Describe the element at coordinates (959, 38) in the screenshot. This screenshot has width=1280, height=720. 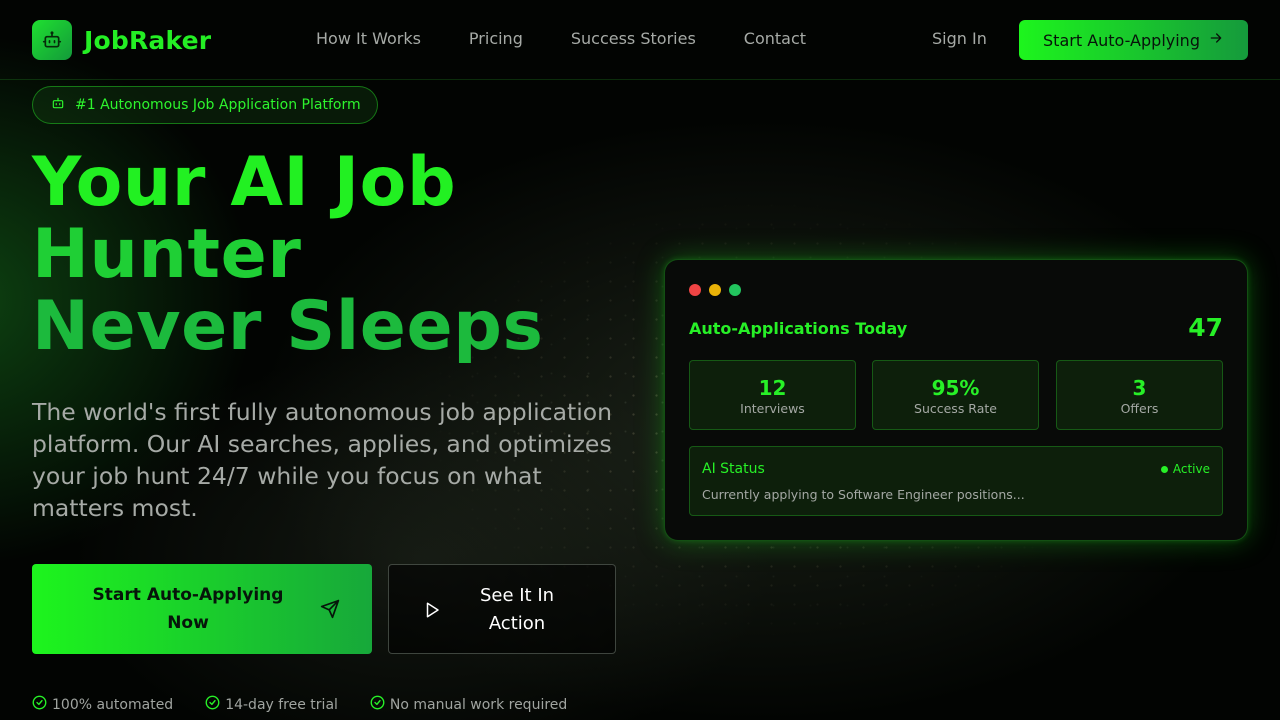
I see `sign-in-link: Sign In` at that location.